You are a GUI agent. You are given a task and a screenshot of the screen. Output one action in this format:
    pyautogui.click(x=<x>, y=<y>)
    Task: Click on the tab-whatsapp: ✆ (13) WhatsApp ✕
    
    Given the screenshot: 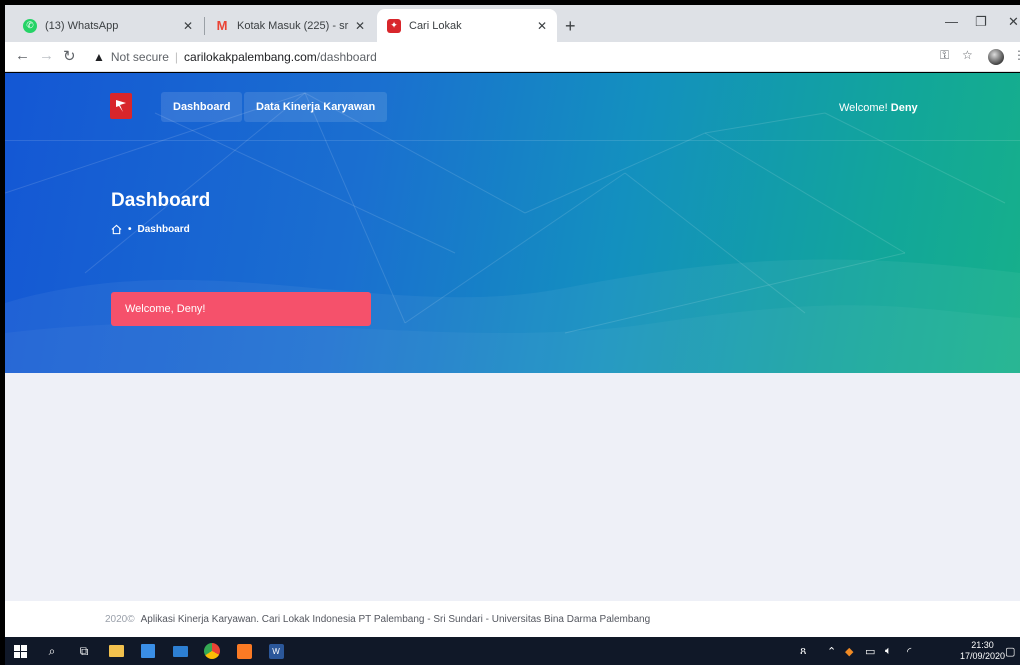 What is the action you would take?
    pyautogui.click(x=108, y=25)
    